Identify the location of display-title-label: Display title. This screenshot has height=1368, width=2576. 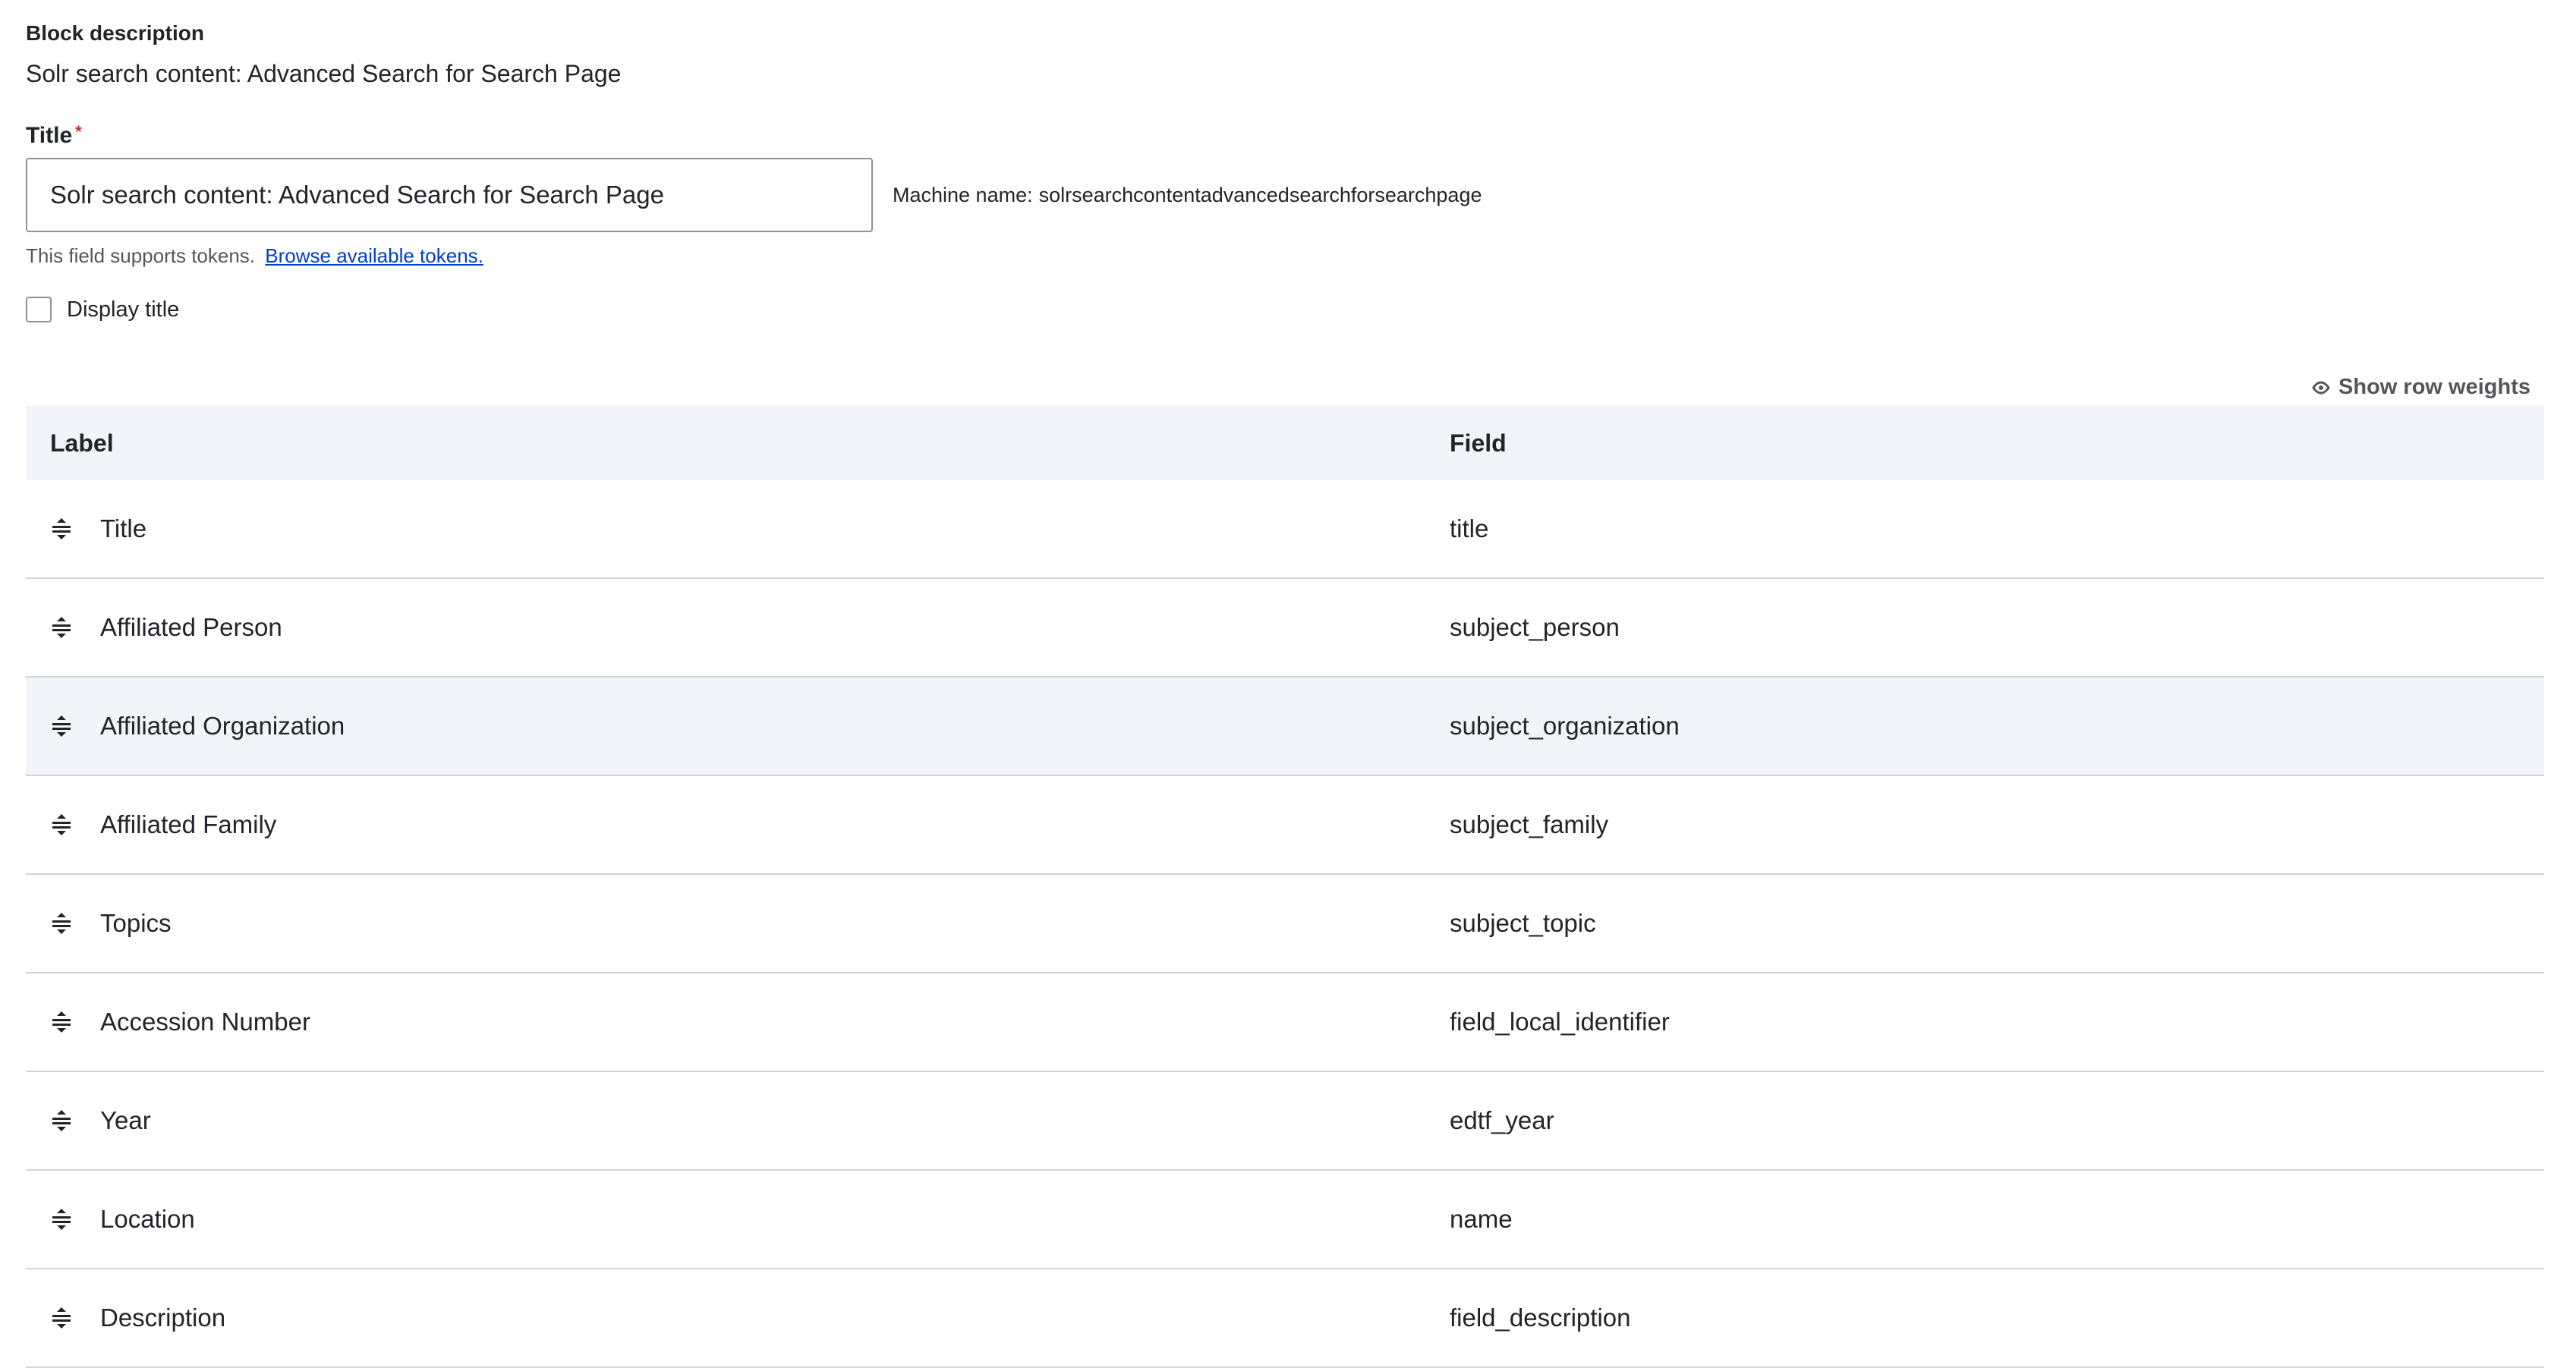
(123, 309).